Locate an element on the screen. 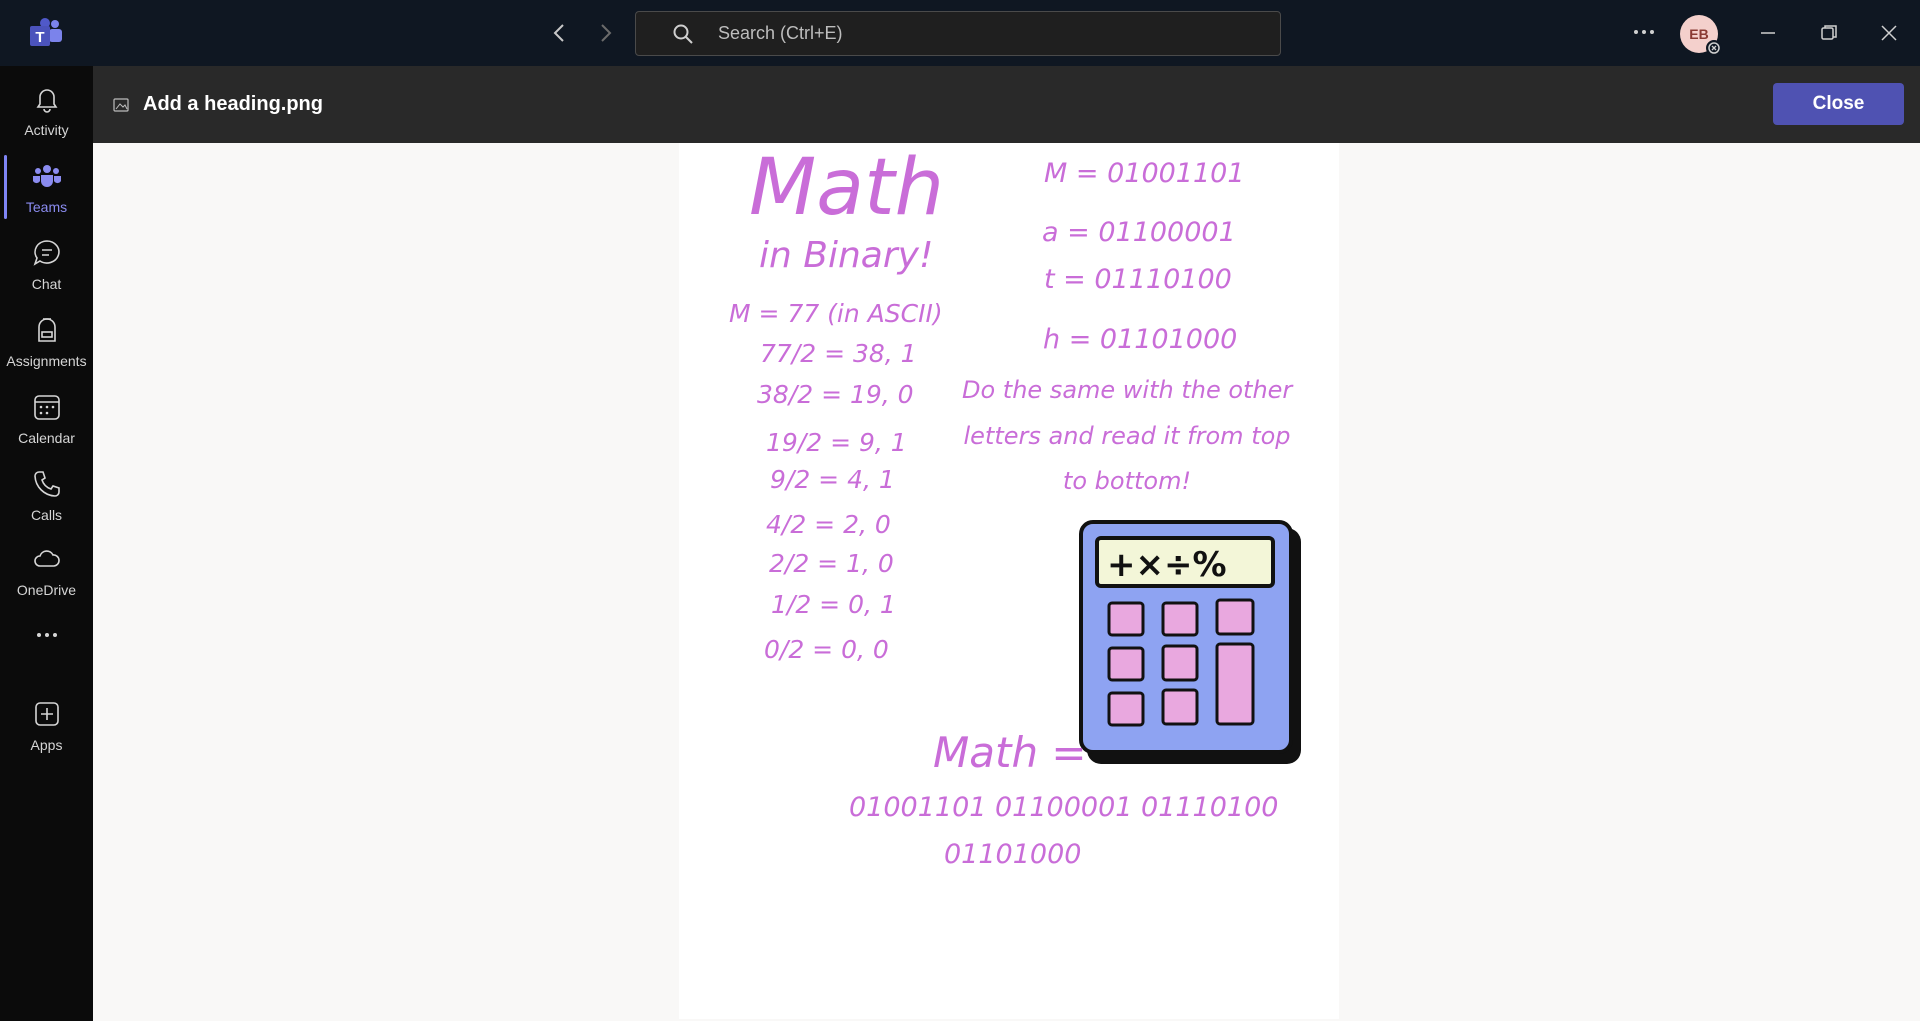 This screenshot has width=1920, height=1021. avatar: EB is located at coordinates (1701, 35).